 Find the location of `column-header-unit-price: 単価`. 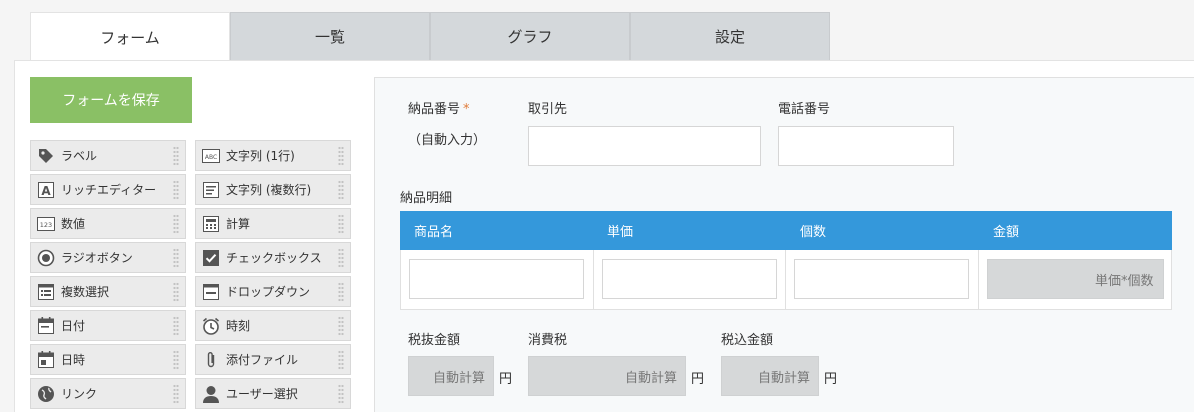

column-header-unit-price: 単価 is located at coordinates (620, 232).